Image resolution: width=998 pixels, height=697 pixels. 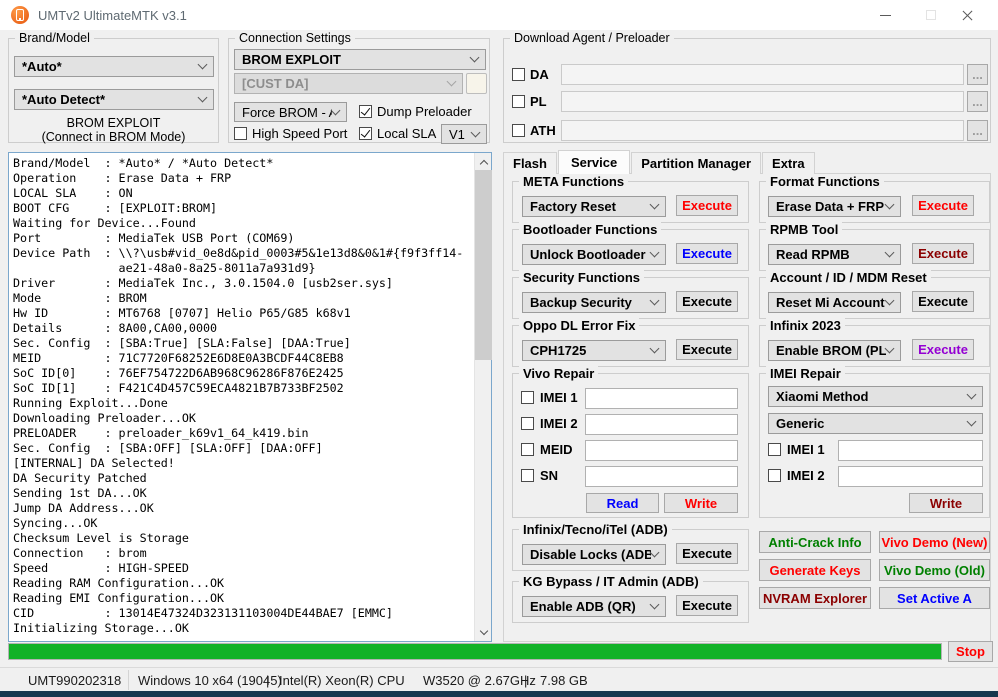 What do you see at coordinates (707, 349) in the screenshot?
I see `oppo-execute-button: Execute` at bounding box center [707, 349].